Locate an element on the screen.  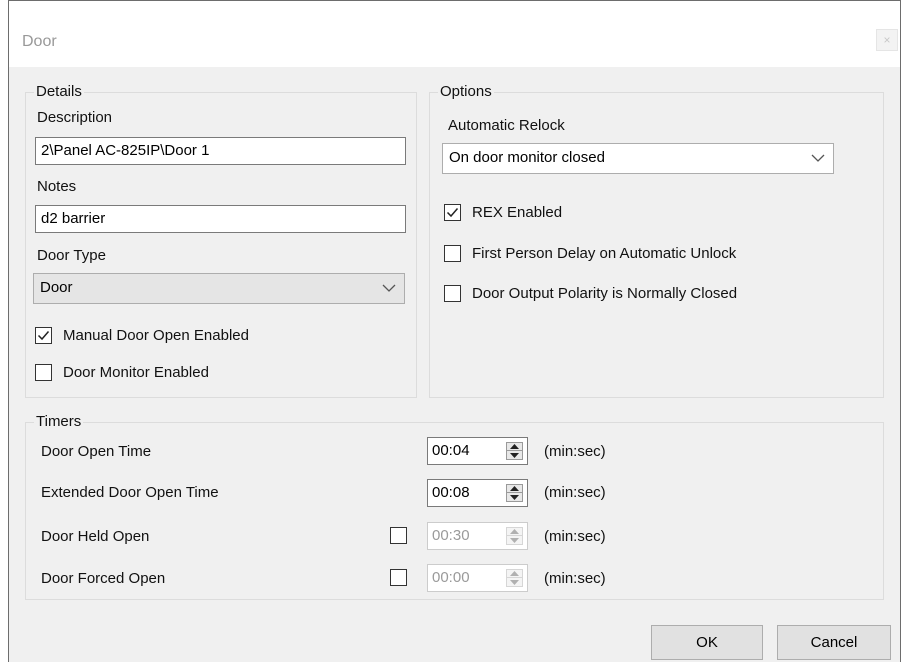
manual-door-open-checkbox is located at coordinates (43, 335).